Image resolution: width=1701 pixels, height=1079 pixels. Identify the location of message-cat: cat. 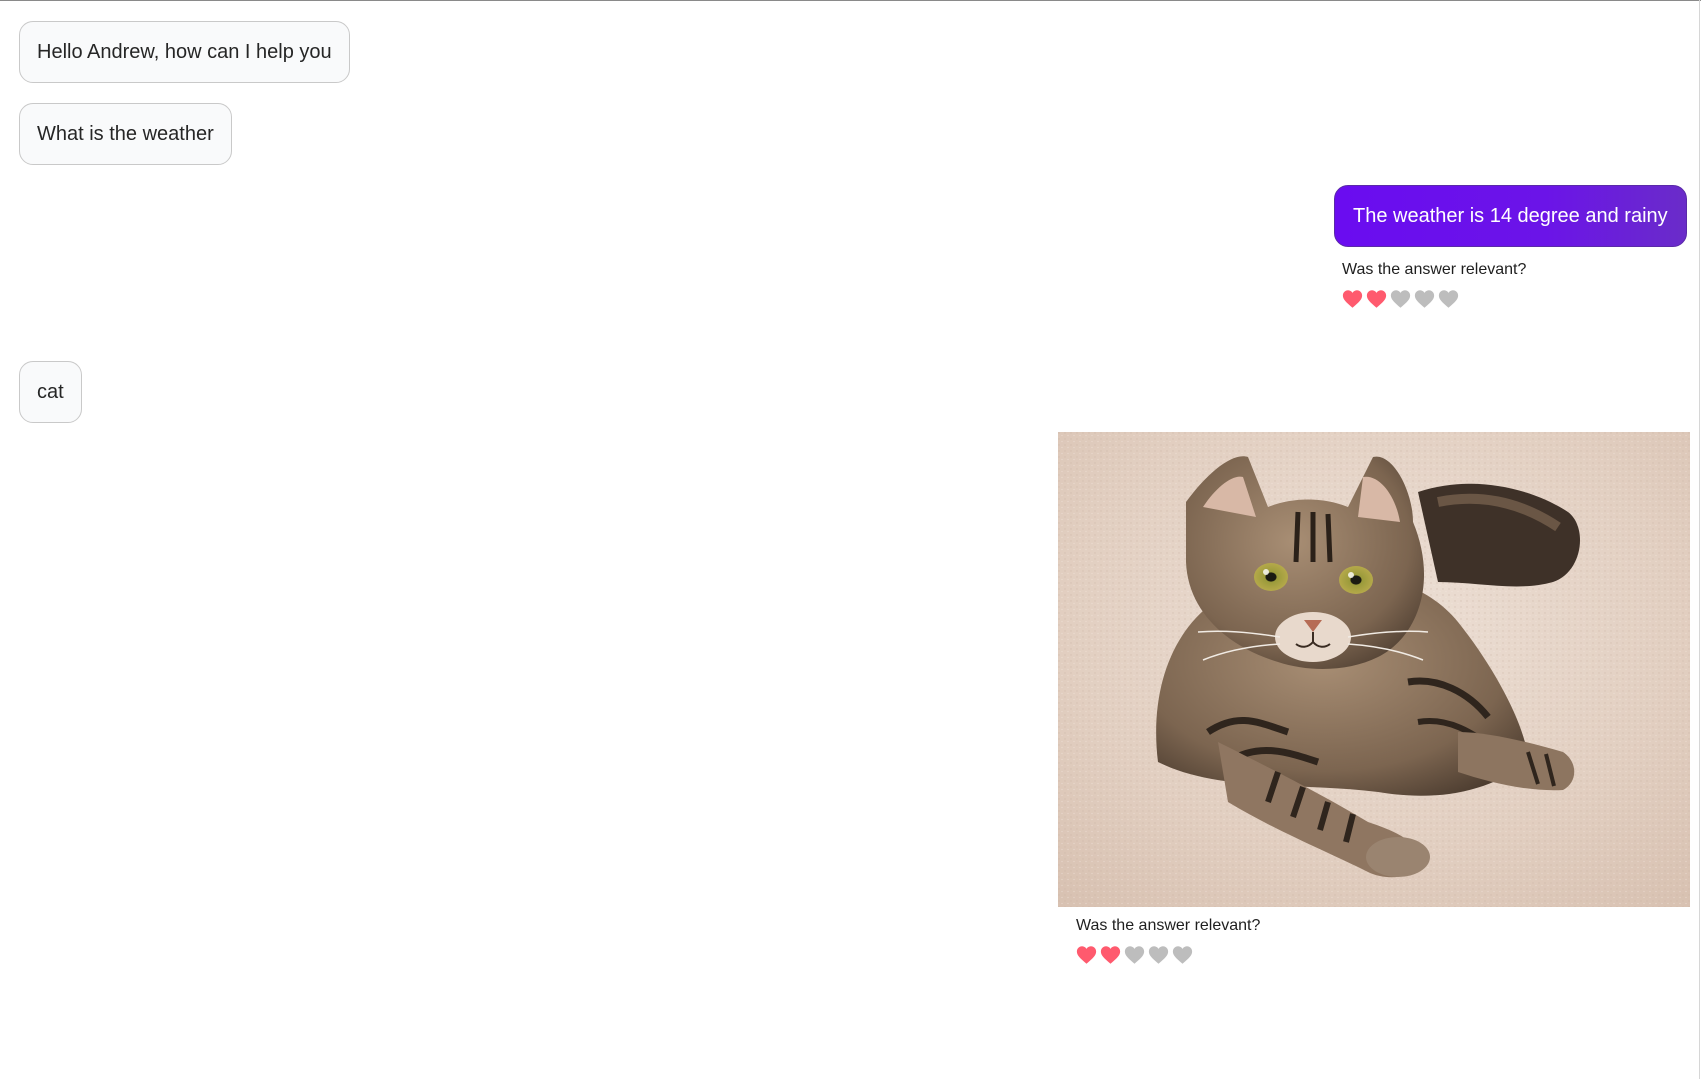
(50, 392).